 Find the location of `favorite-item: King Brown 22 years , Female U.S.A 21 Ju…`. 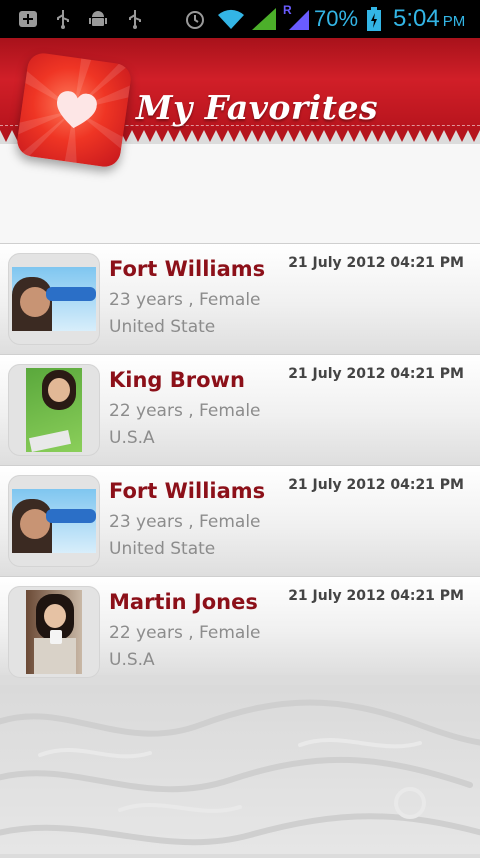

favorite-item: King Brown 22 years , Female U.S.A 21 Ju… is located at coordinates (240, 409).